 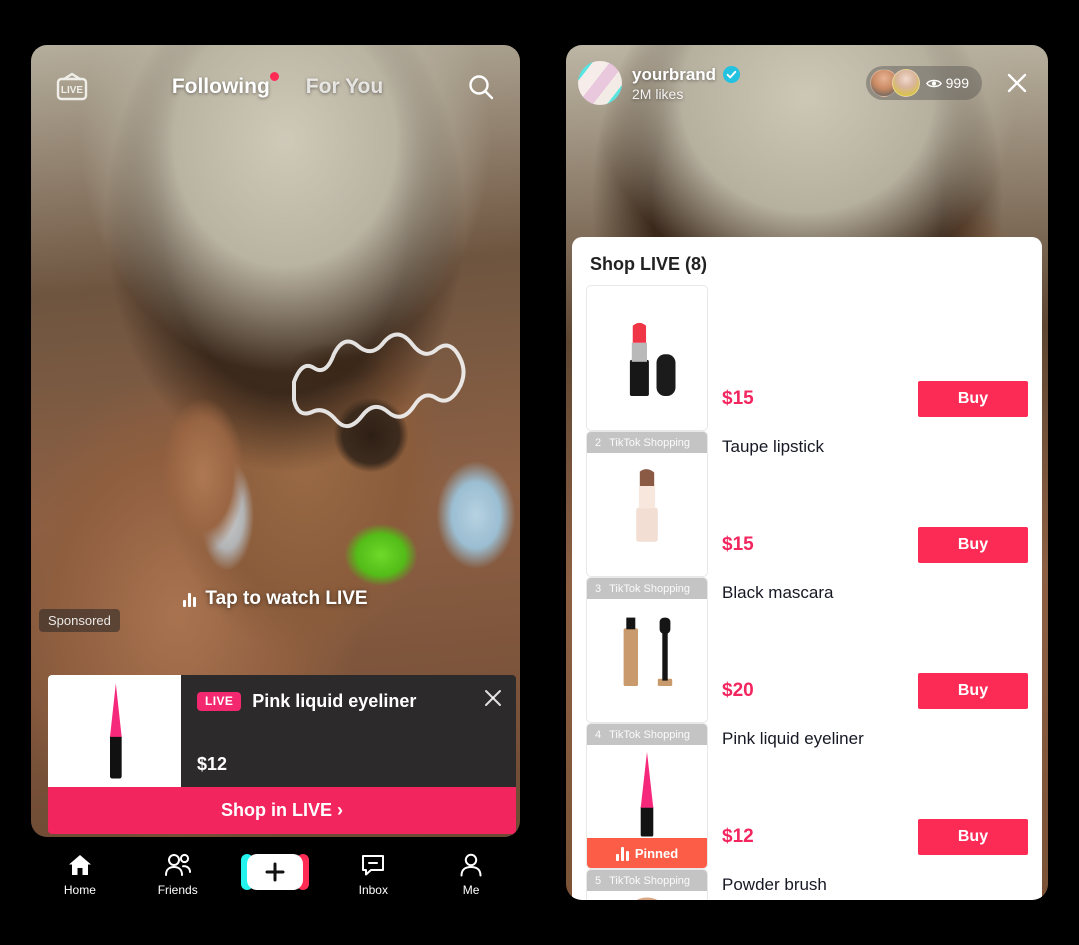 What do you see at coordinates (647, 504) in the screenshot?
I see `taupe-lipstick-image: 2 TikTok Shopping` at bounding box center [647, 504].